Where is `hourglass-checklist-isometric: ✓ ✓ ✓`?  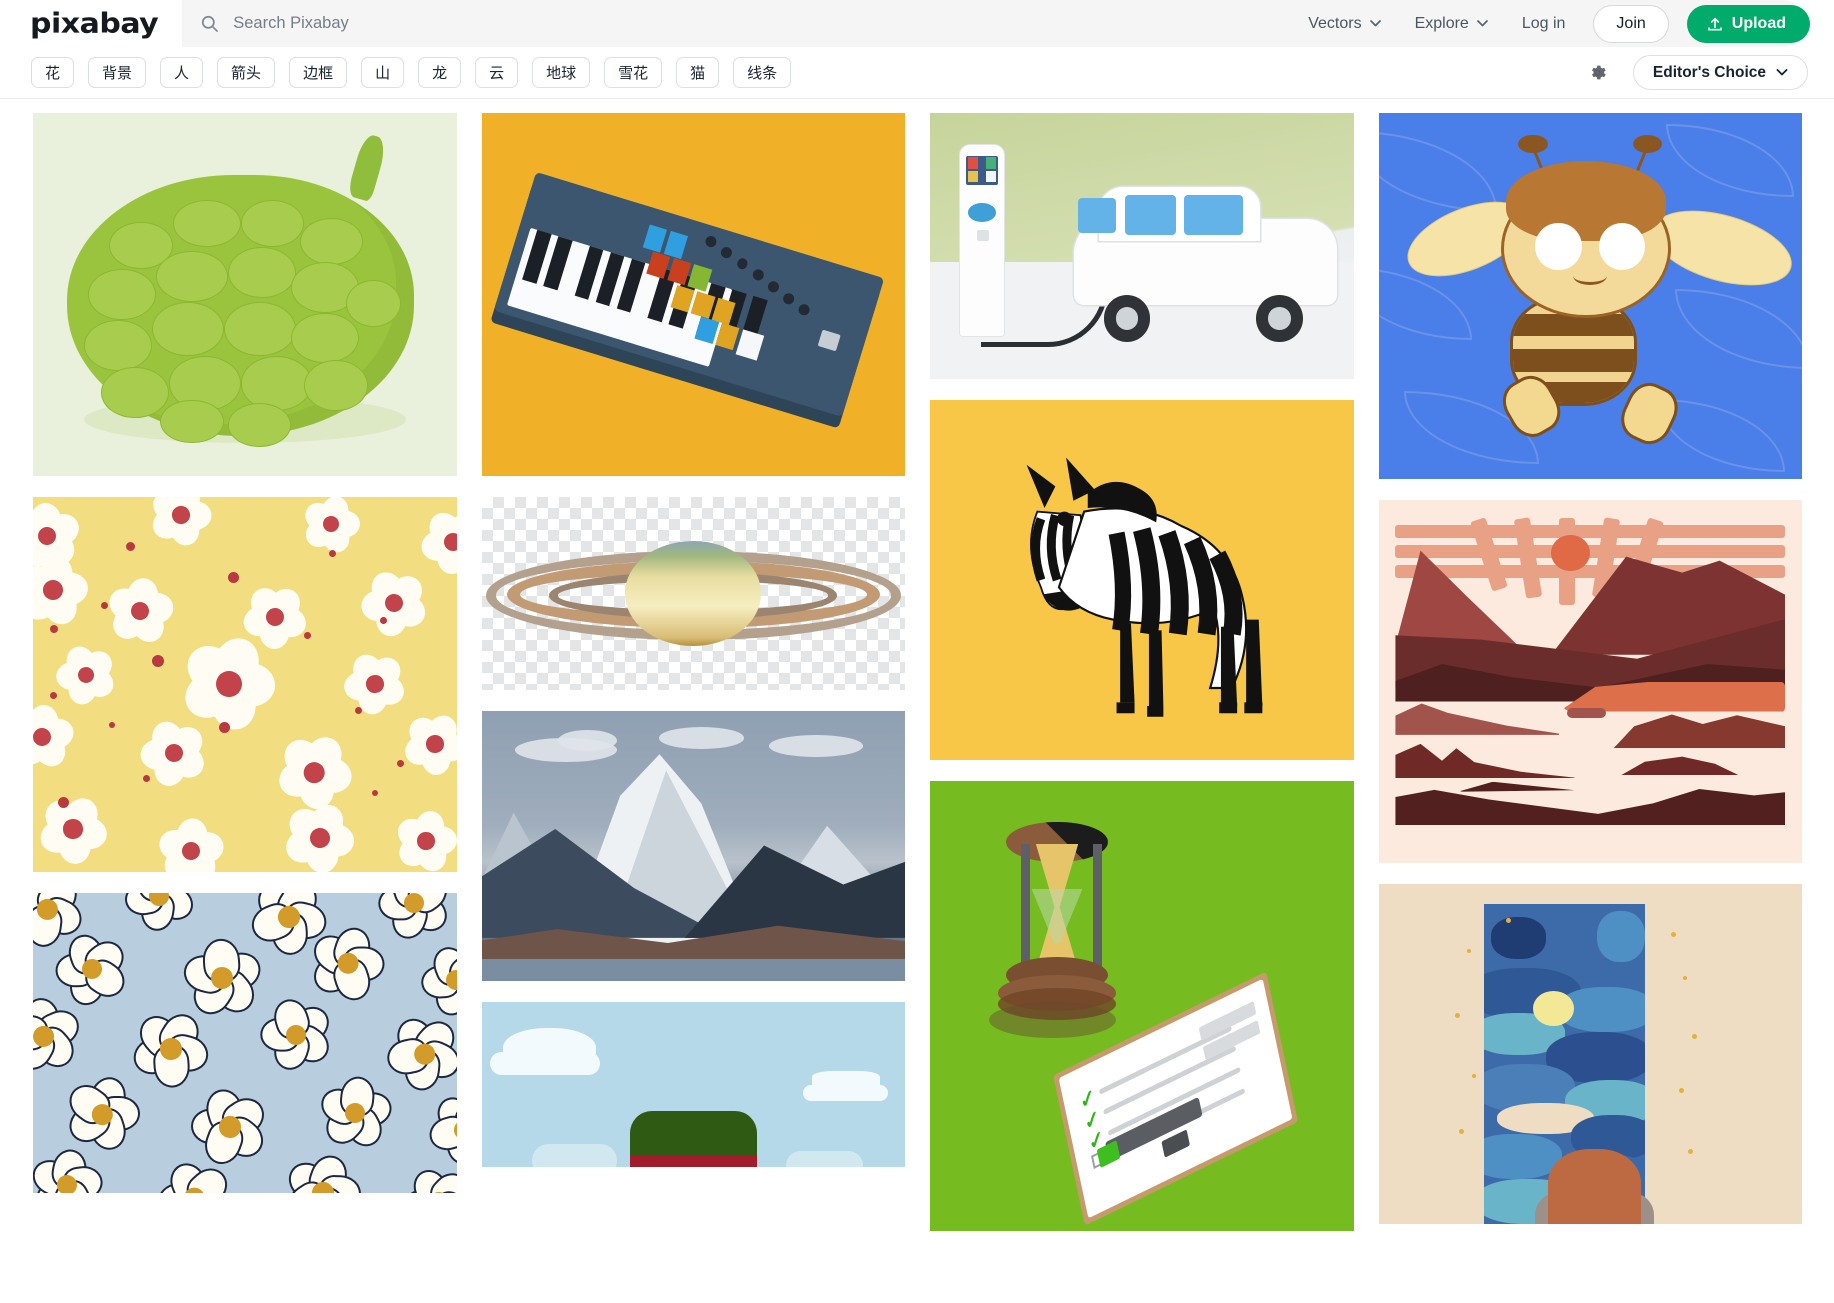 hourglass-checklist-isometric: ✓ ✓ ✓ is located at coordinates (1142, 1006).